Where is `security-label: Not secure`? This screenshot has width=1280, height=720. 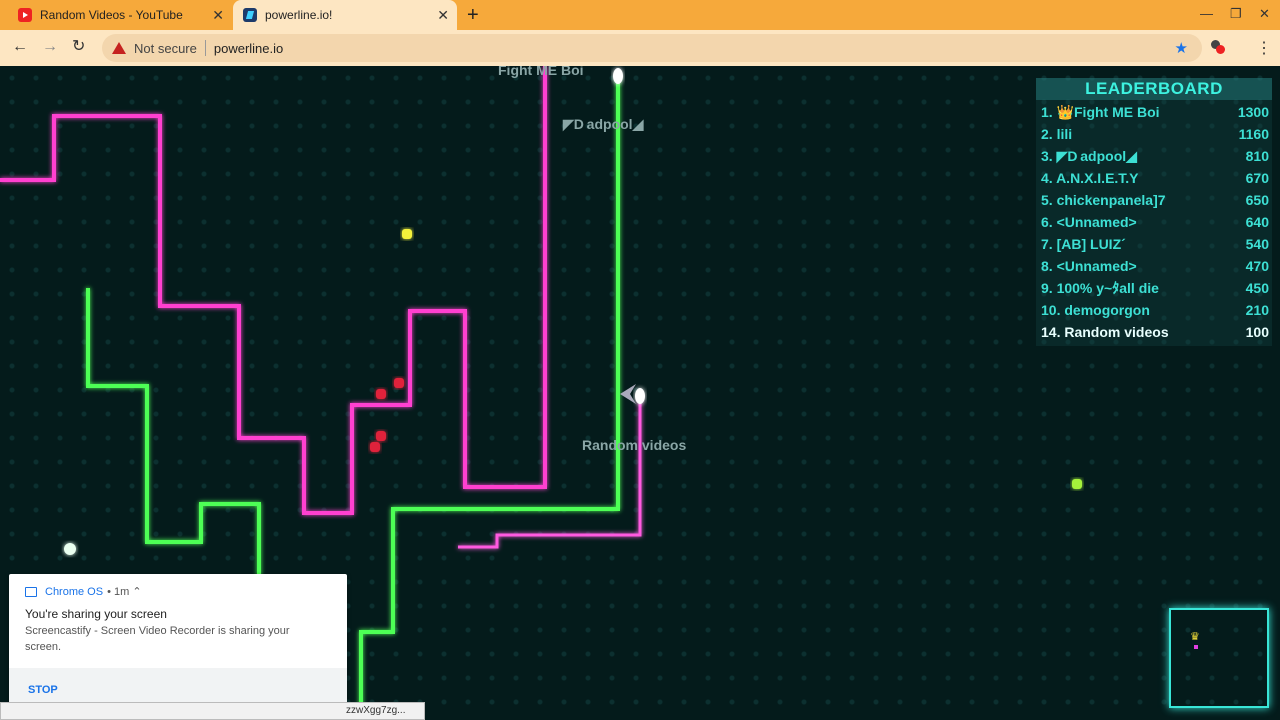 security-label: Not secure is located at coordinates (165, 48).